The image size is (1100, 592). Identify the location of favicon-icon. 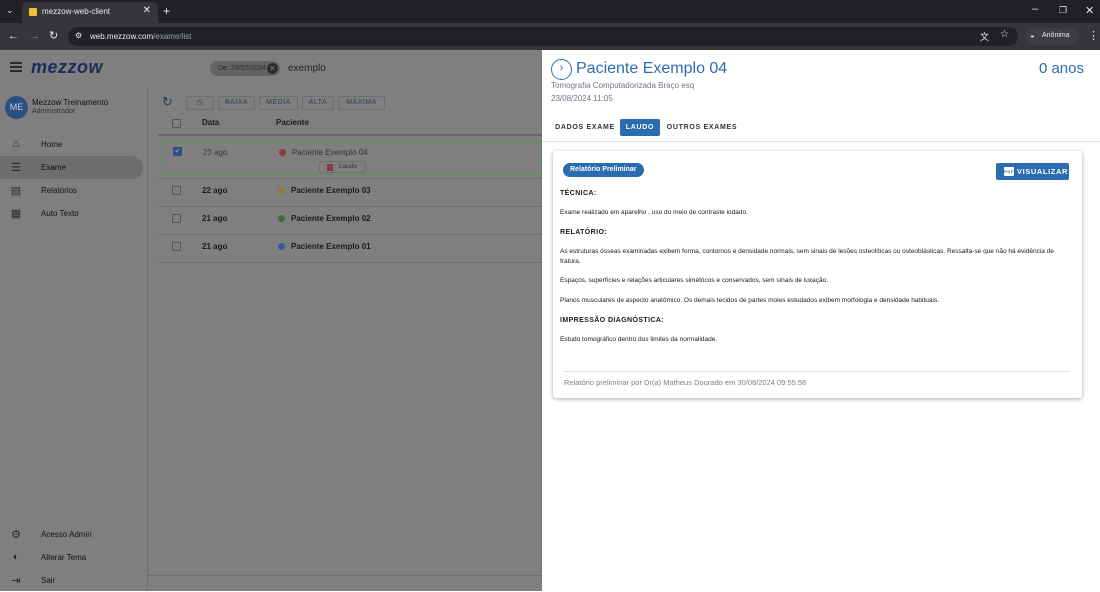
(33, 12).